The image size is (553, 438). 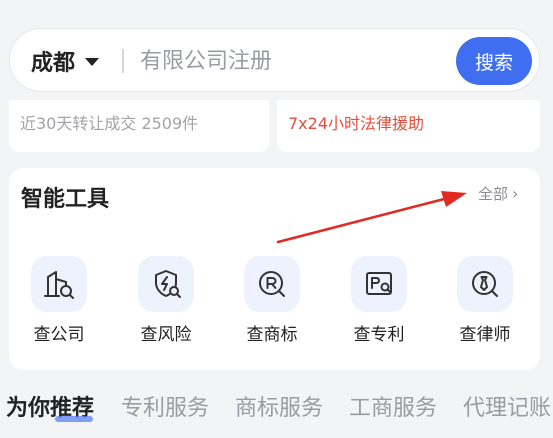 What do you see at coordinates (379, 335) in the screenshot?
I see `tool-label: 查专利` at bounding box center [379, 335].